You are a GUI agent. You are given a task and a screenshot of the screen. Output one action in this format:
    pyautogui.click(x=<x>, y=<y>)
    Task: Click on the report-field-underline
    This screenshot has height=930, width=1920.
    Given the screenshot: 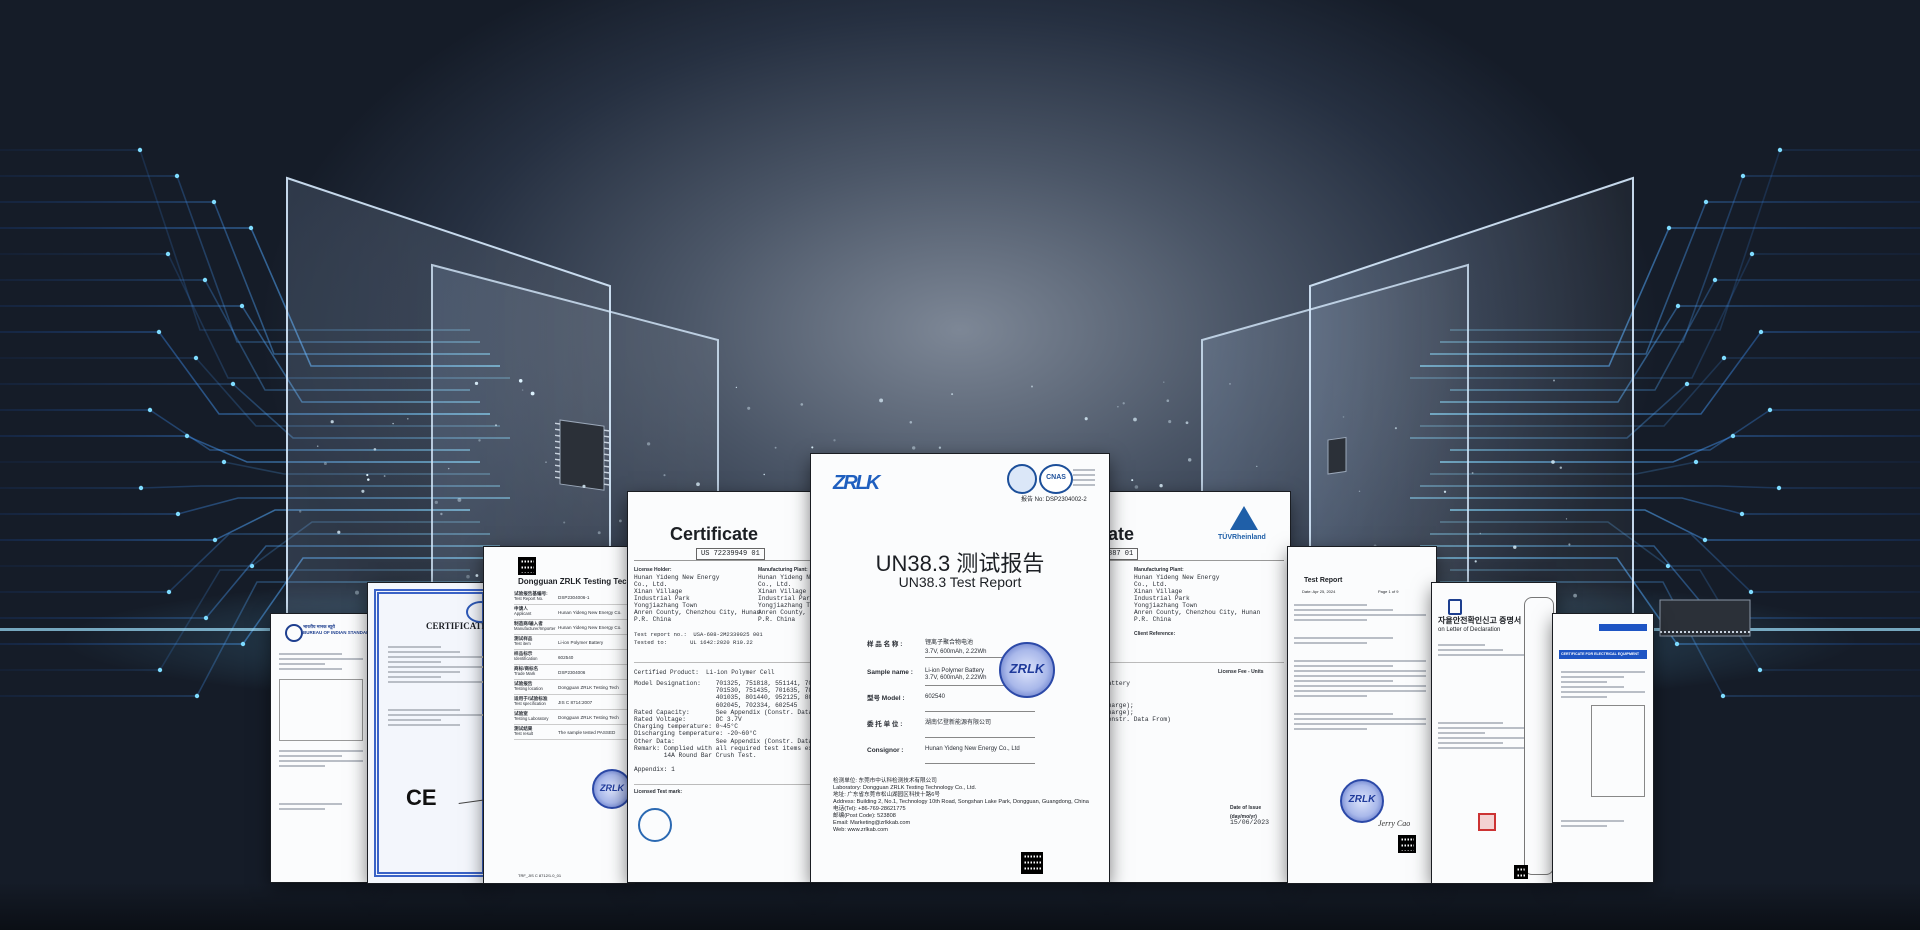 What is the action you would take?
    pyautogui.click(x=980, y=763)
    